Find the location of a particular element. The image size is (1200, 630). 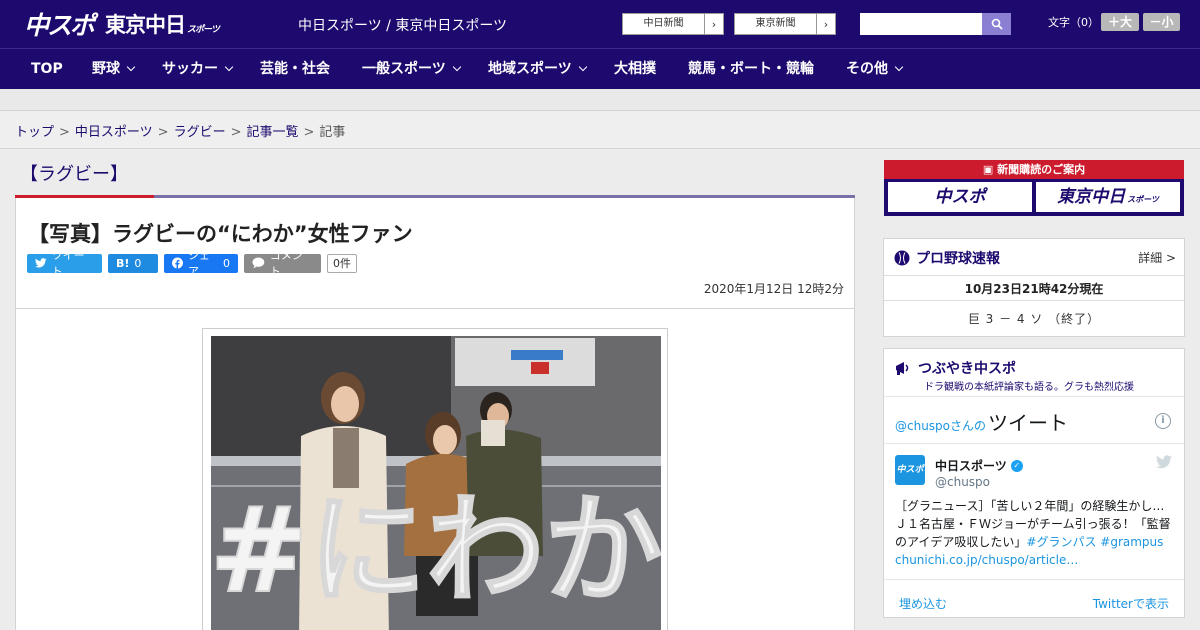

article-title: 【写真】ラグビーの“にわか”女性ファン is located at coordinates (220, 234).